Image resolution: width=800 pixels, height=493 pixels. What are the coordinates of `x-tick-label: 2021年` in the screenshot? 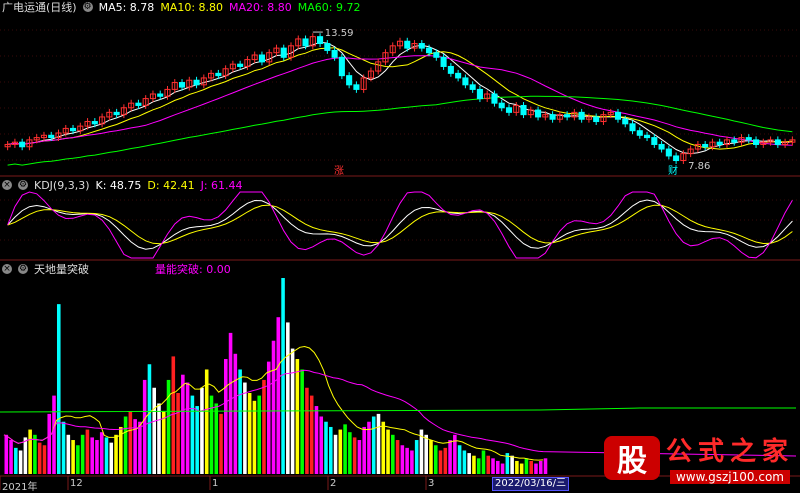 It's located at (20, 487).